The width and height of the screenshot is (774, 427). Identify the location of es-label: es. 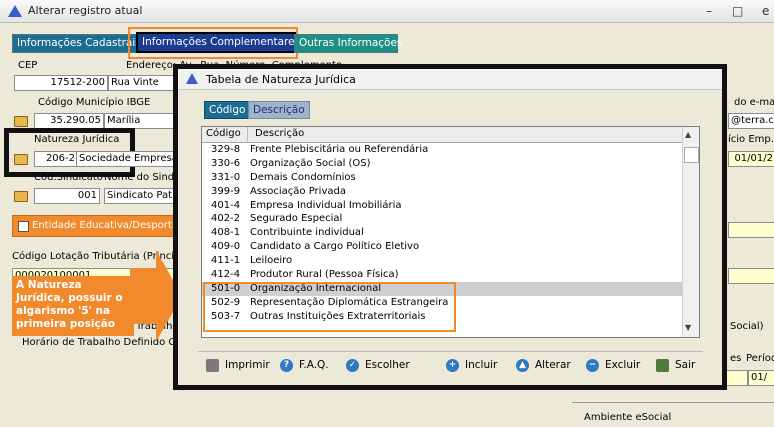
(736, 358).